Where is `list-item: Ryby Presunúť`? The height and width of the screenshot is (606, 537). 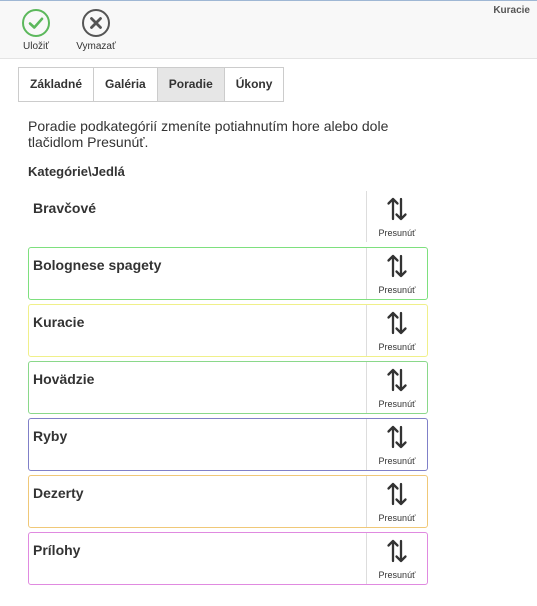 list-item: Ryby Presunúť is located at coordinates (228, 444).